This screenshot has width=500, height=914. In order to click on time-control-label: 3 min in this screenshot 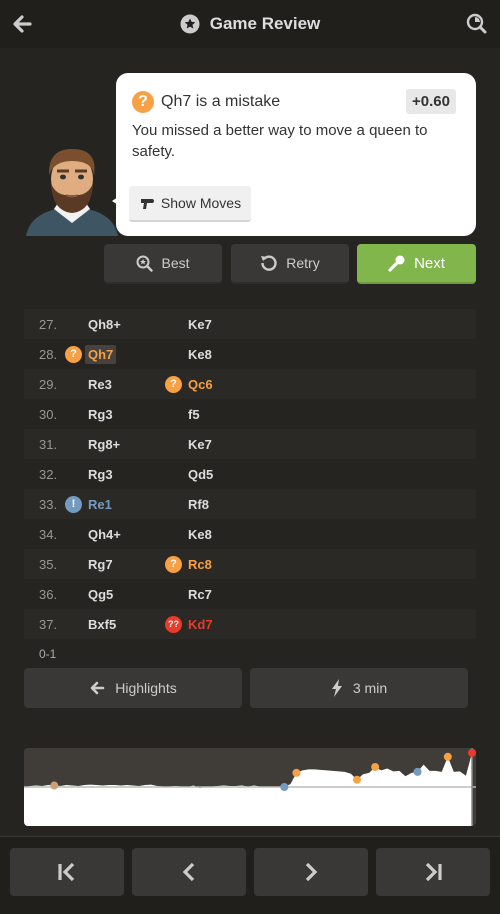, I will do `click(370, 688)`.